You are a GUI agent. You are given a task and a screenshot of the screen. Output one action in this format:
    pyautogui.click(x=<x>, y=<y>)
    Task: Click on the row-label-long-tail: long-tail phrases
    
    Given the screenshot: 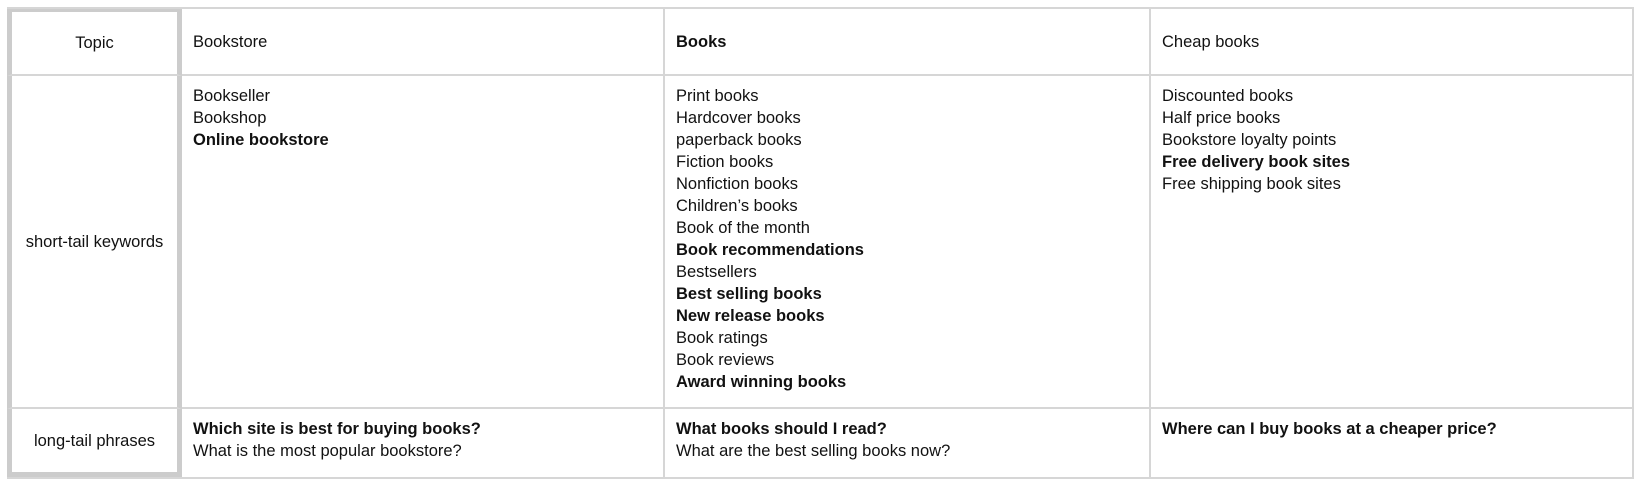 What is the action you would take?
    pyautogui.click(x=94, y=443)
    